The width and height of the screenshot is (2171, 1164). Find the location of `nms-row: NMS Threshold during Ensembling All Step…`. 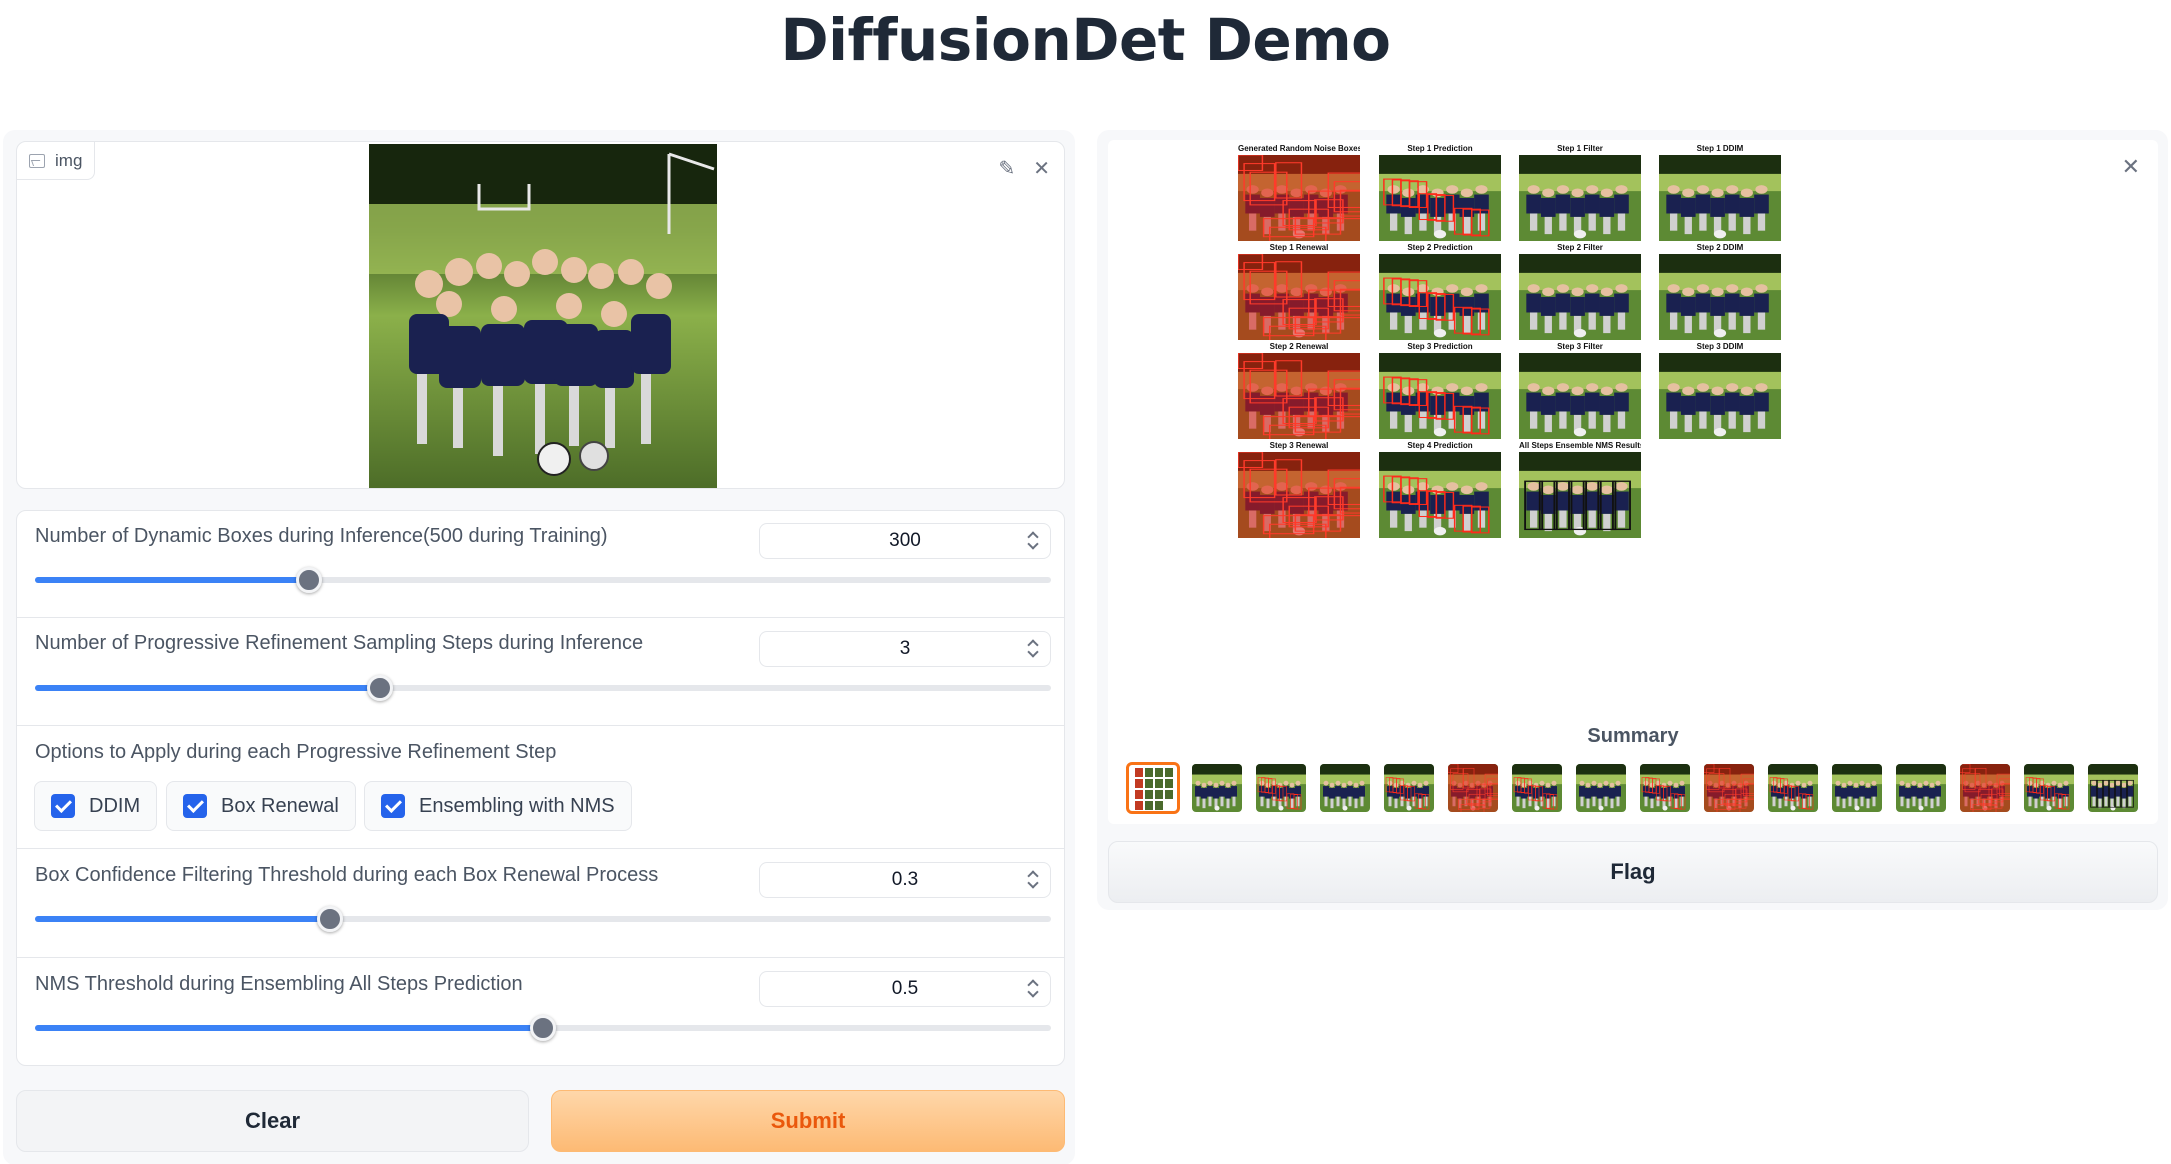

nms-row: NMS Threshold during Ensembling All Step… is located at coordinates (540, 1011).